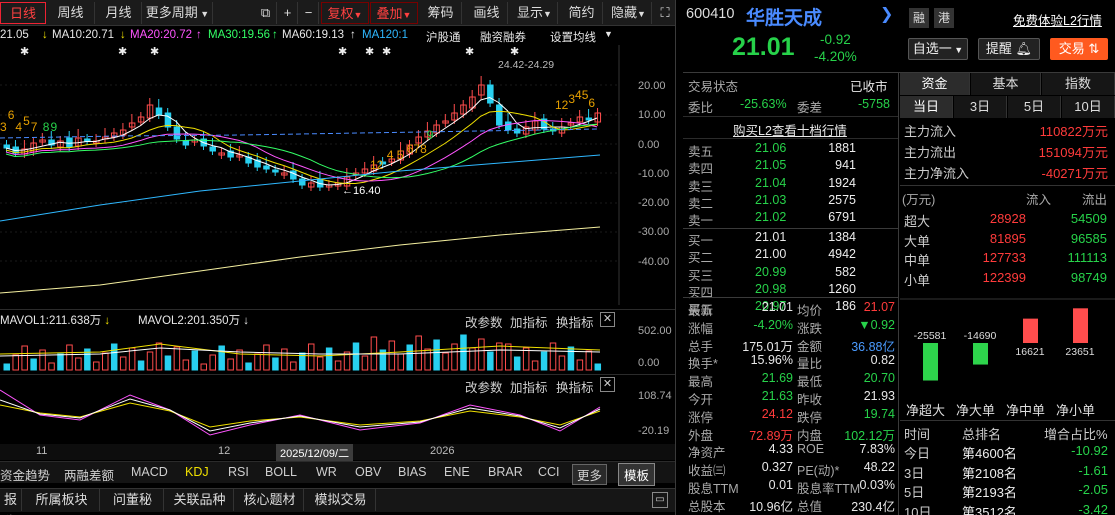 The width and height of the screenshot is (1115, 515). What do you see at coordinates (811, 449) in the screenshot?
I see `quote-label: ROE` at bounding box center [811, 449].